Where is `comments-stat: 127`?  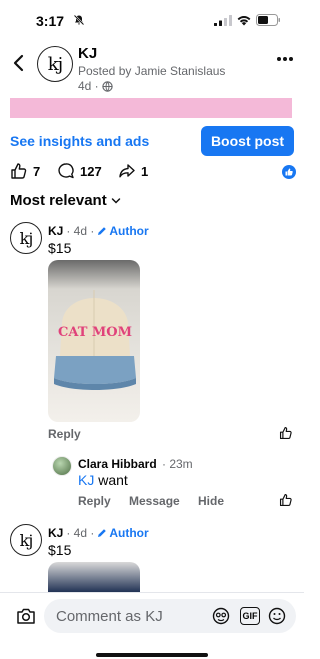
comments-stat: 127 is located at coordinates (79, 171).